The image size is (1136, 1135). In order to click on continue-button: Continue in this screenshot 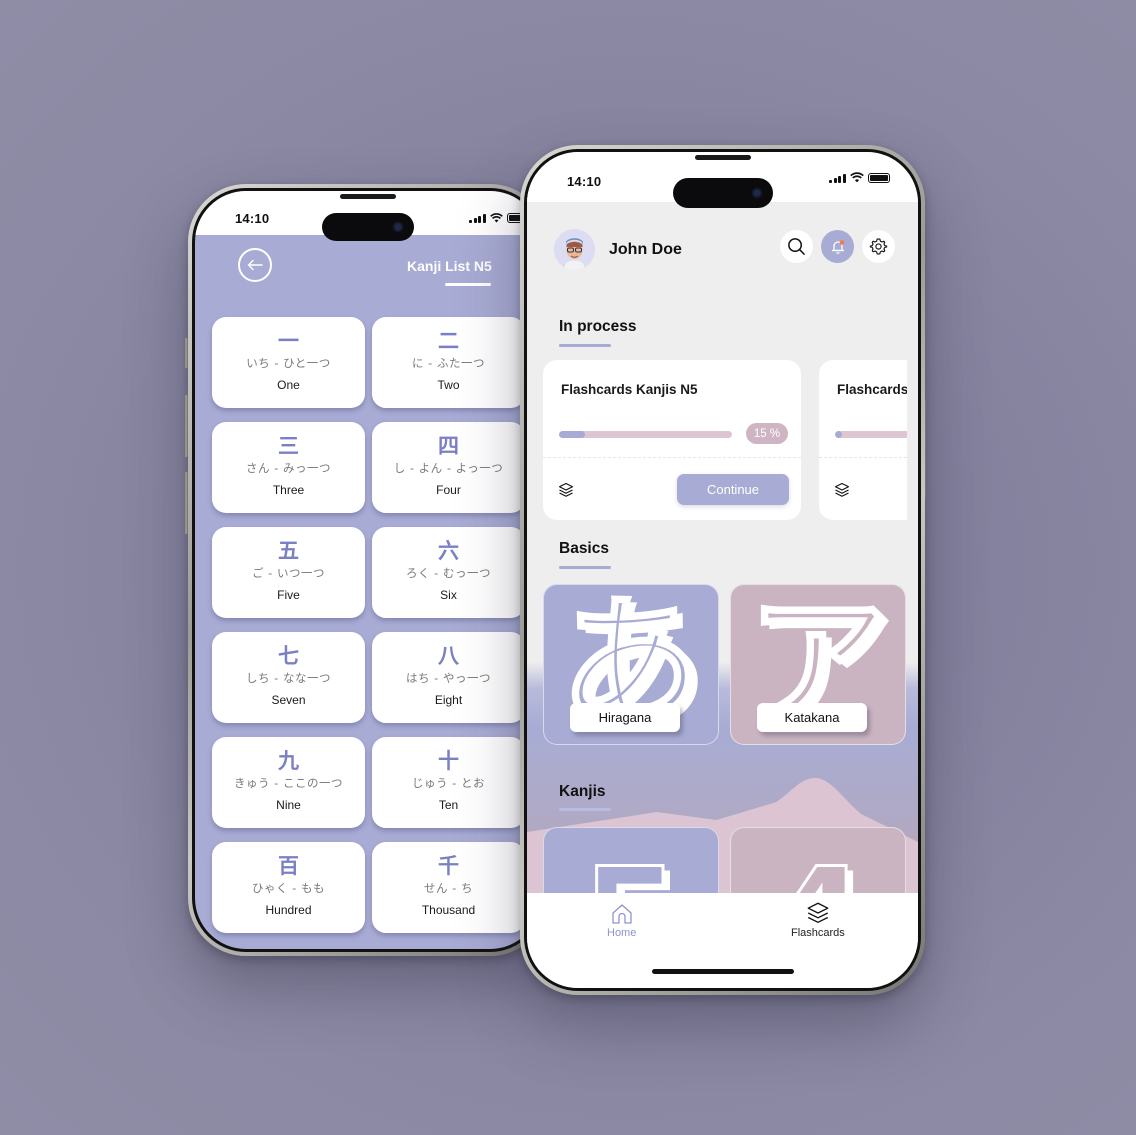, I will do `click(733, 489)`.